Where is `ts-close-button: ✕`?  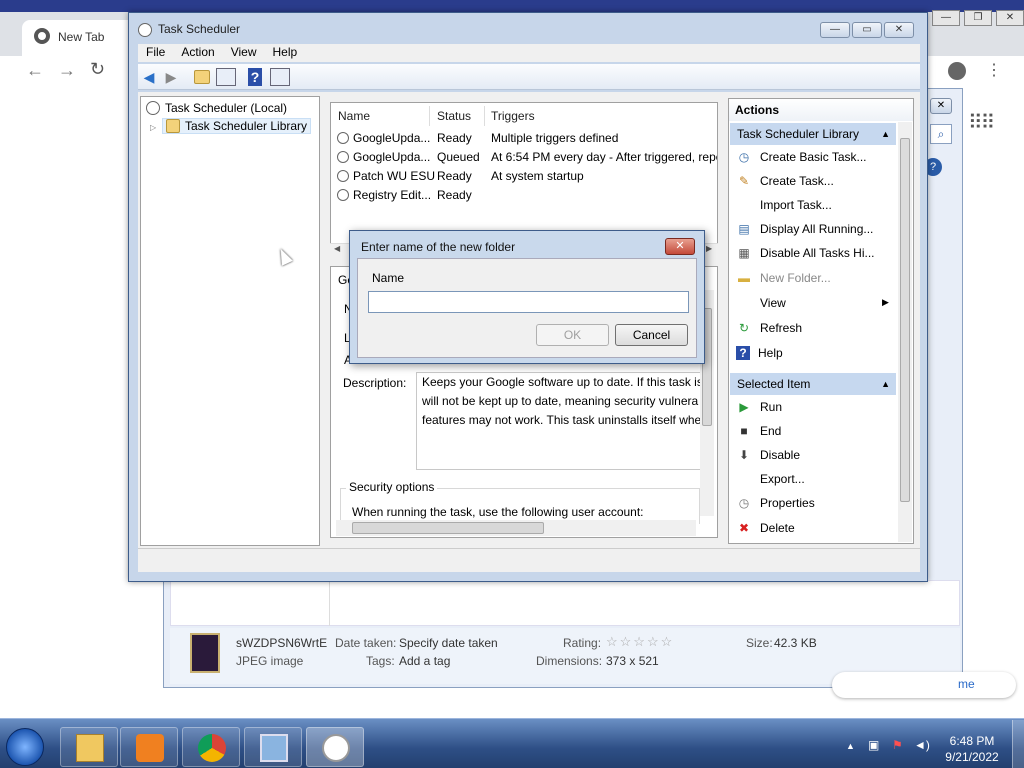 ts-close-button: ✕ is located at coordinates (899, 30).